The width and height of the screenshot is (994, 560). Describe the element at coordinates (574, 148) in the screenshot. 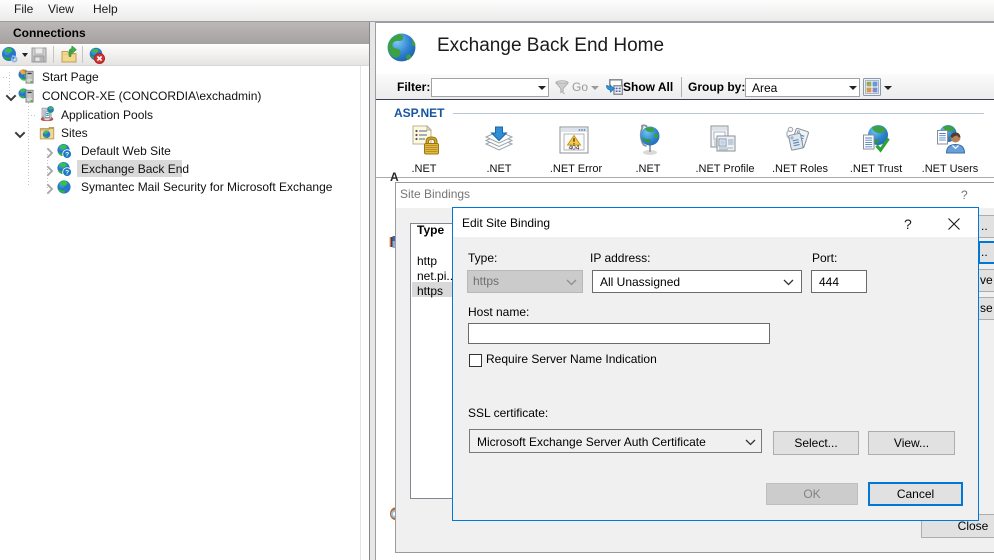

I see `svg-text: 404` at that location.